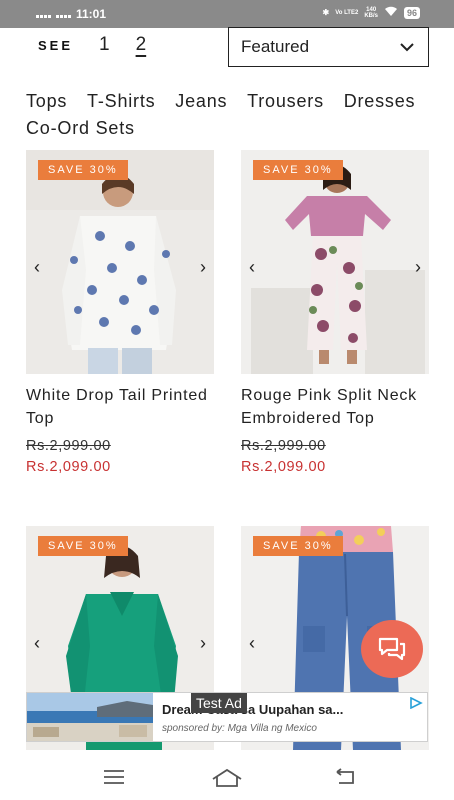 The image size is (454, 800). Describe the element at coordinates (285, 101) in the screenshot. I see `category-trousers: Trousers` at that location.